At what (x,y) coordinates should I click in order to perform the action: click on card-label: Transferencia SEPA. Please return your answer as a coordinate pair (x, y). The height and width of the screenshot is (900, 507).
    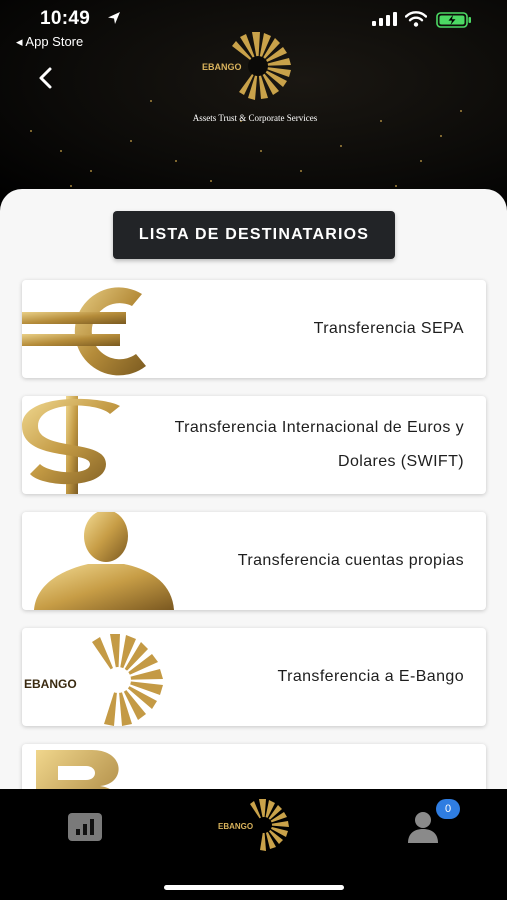
    Looking at the image, I should click on (388, 328).